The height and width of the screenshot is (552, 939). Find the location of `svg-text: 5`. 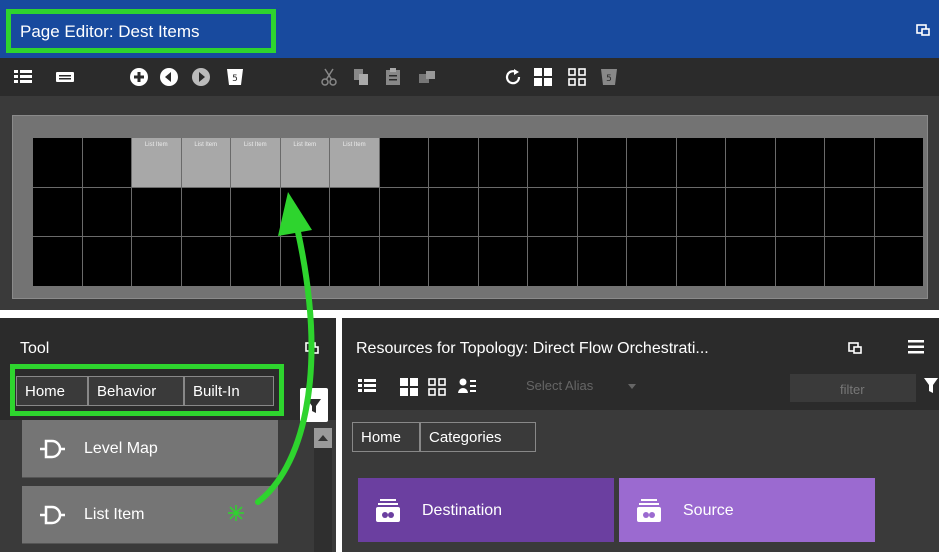

svg-text: 5 is located at coordinates (609, 79).